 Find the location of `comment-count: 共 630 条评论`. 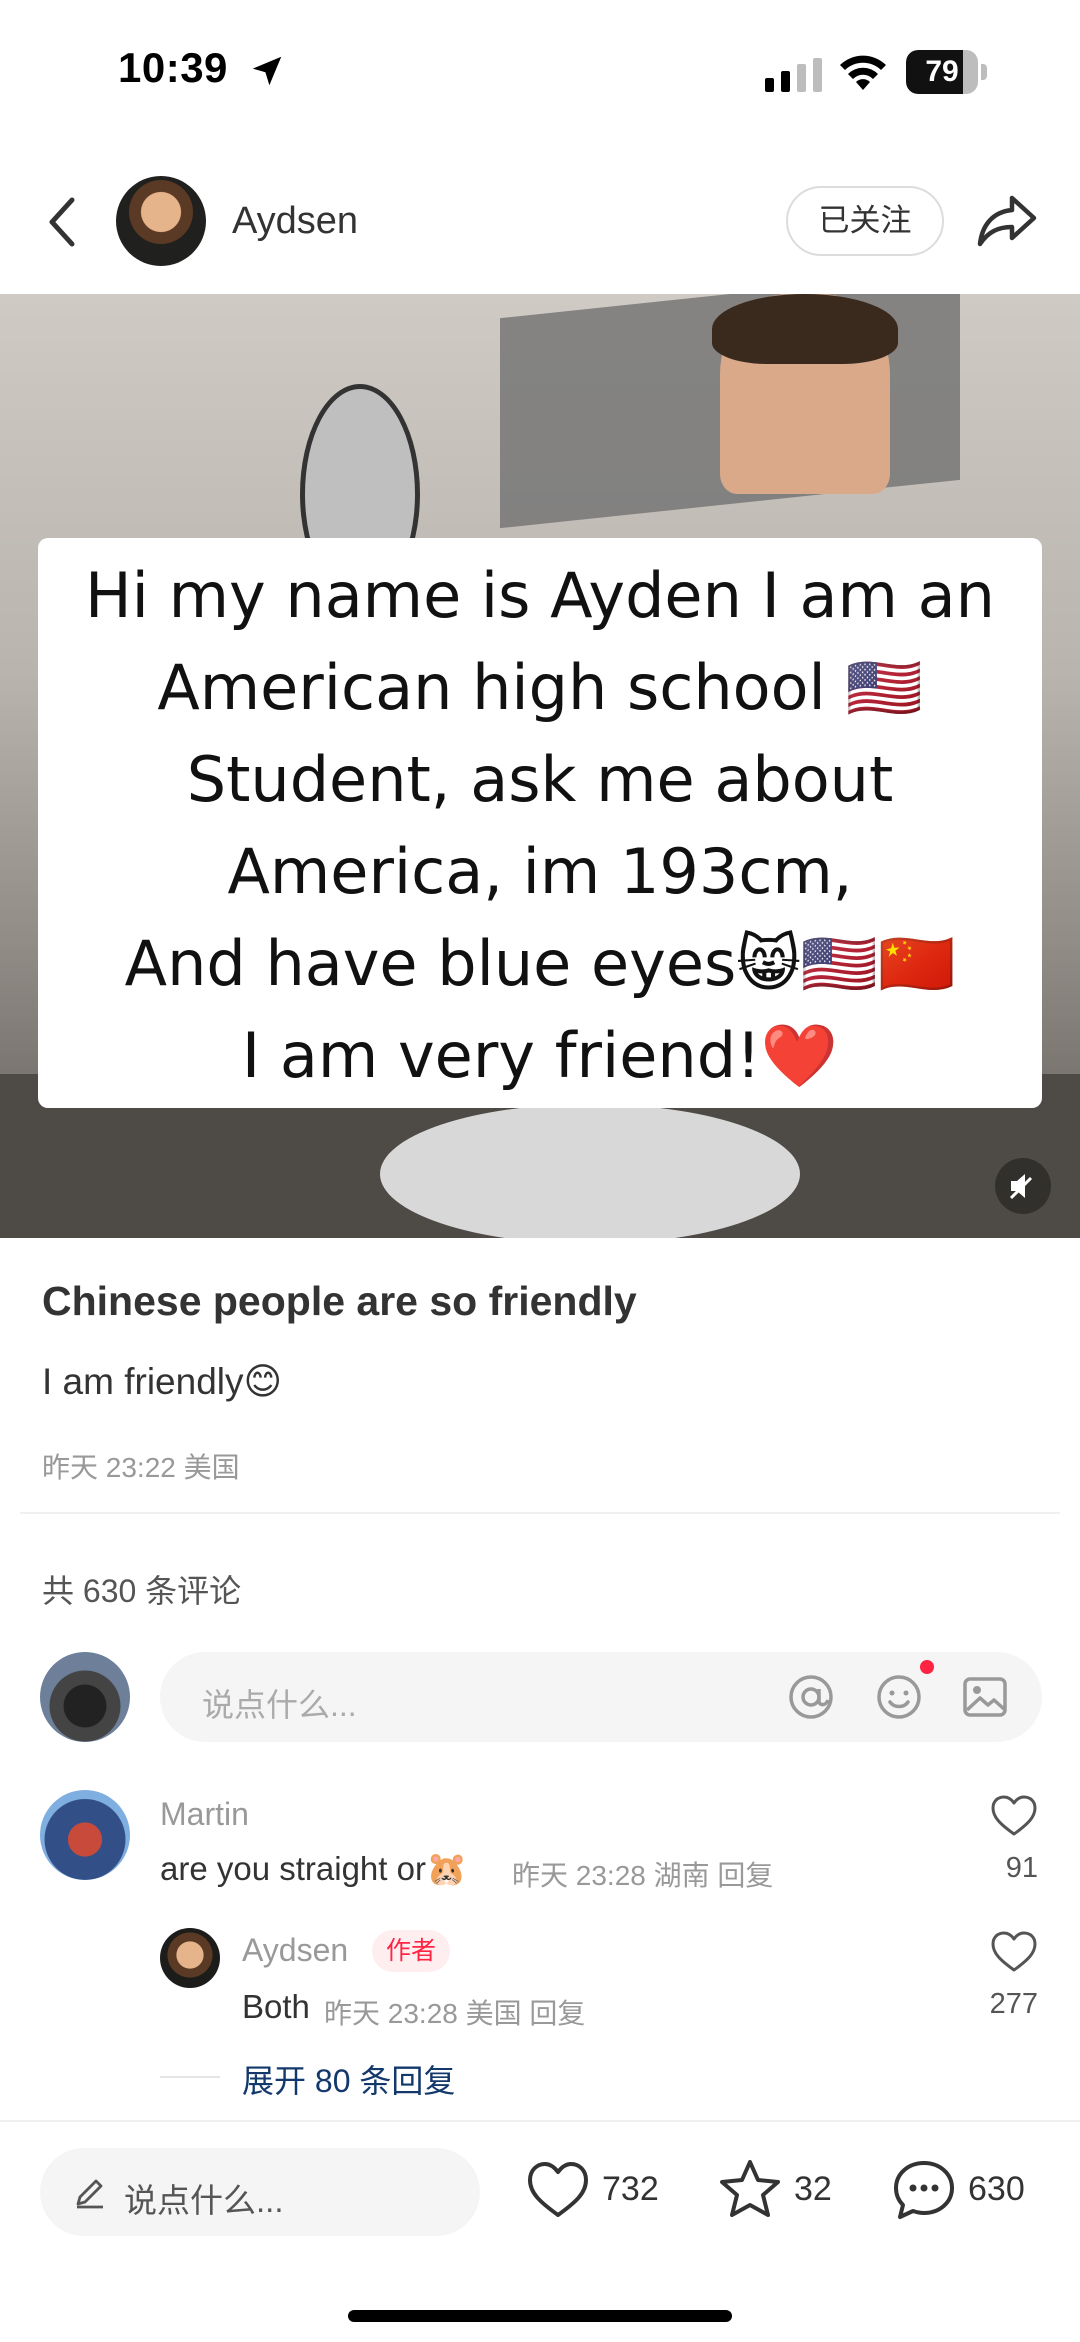

comment-count: 共 630 条评论 is located at coordinates (142, 1591).